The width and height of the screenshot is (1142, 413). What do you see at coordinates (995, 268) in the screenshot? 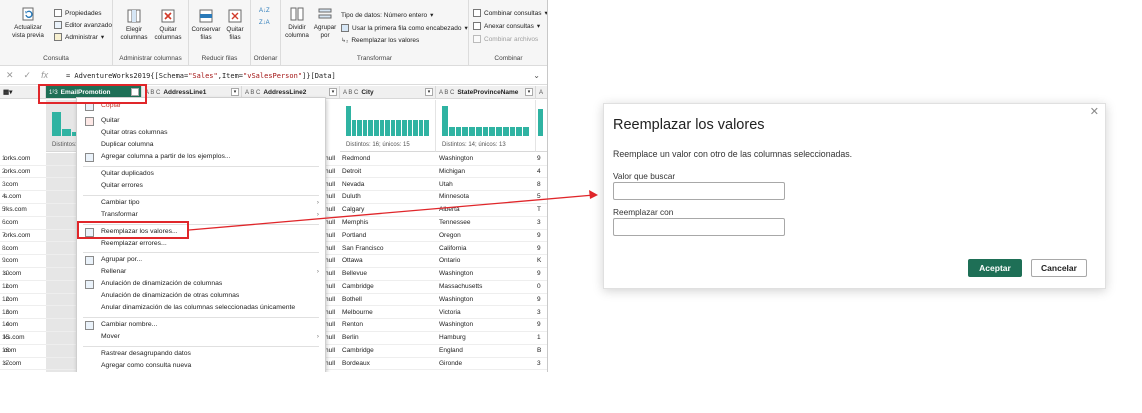
I see `accept-button: Aceptar` at bounding box center [995, 268].